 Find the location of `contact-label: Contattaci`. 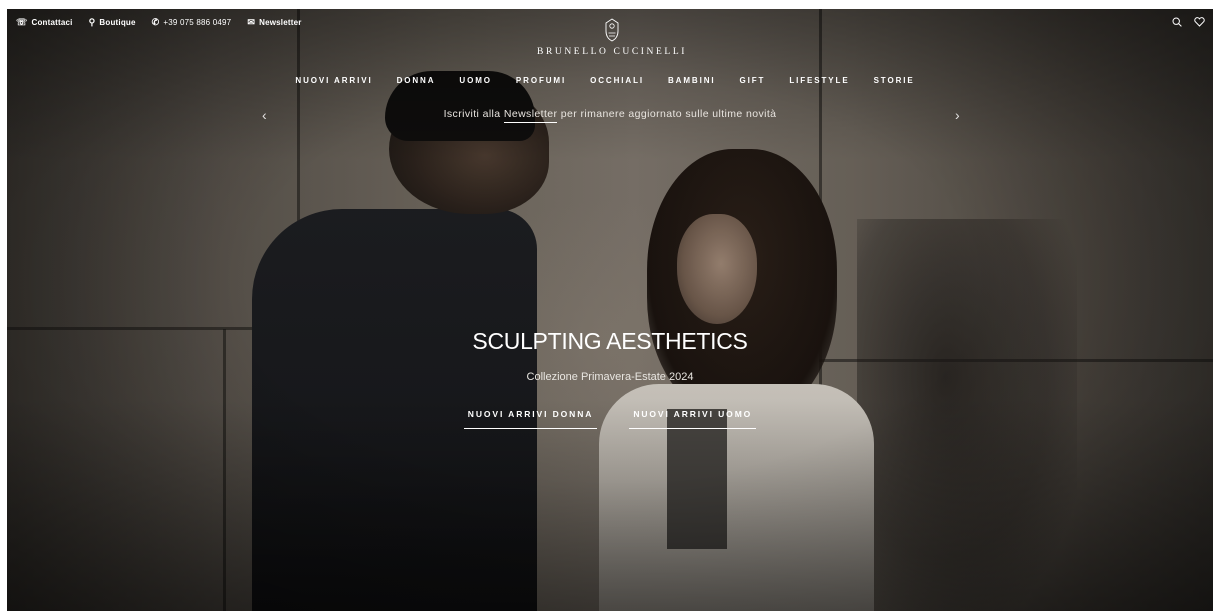

contact-label: Contattaci is located at coordinates (52, 22).